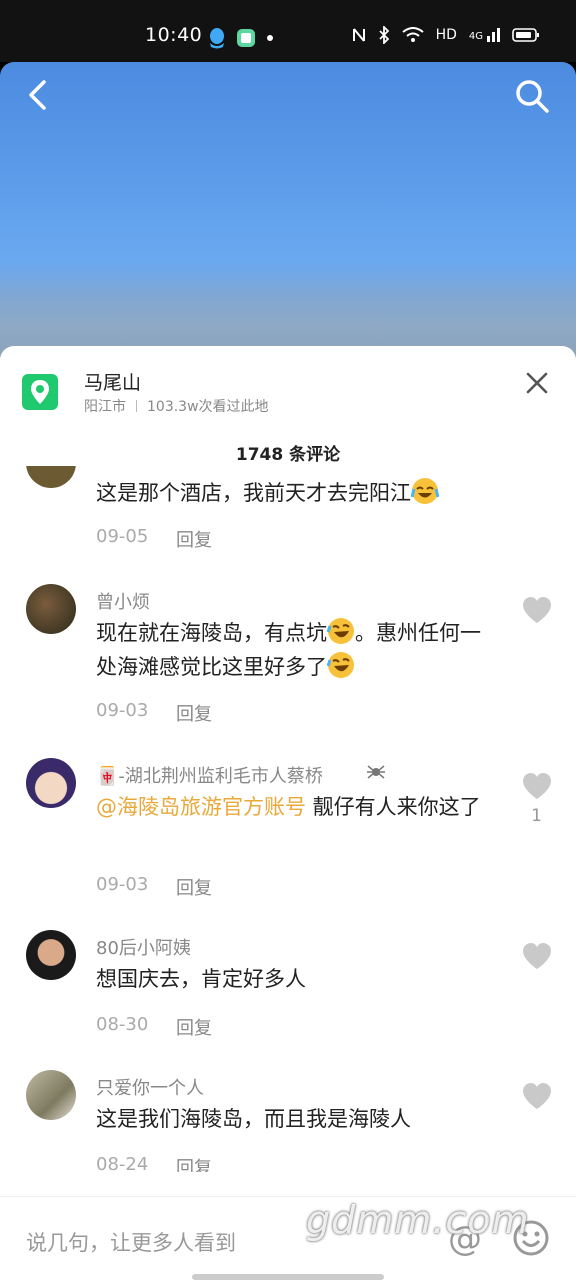 The height and width of the screenshot is (1281, 576). Describe the element at coordinates (122, 536) in the screenshot. I see `comment-date: 09-05` at that location.